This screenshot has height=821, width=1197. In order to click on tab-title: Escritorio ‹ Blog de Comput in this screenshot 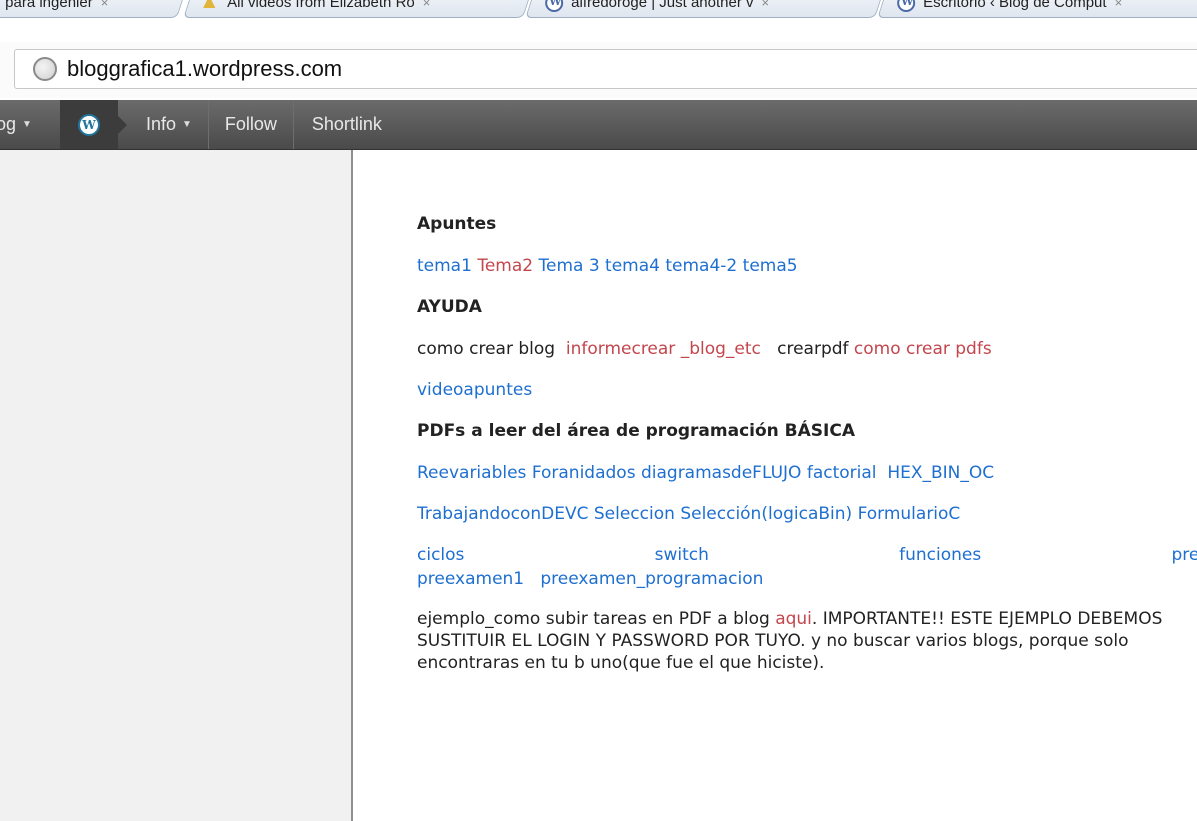, I will do `click(1015, 5)`.